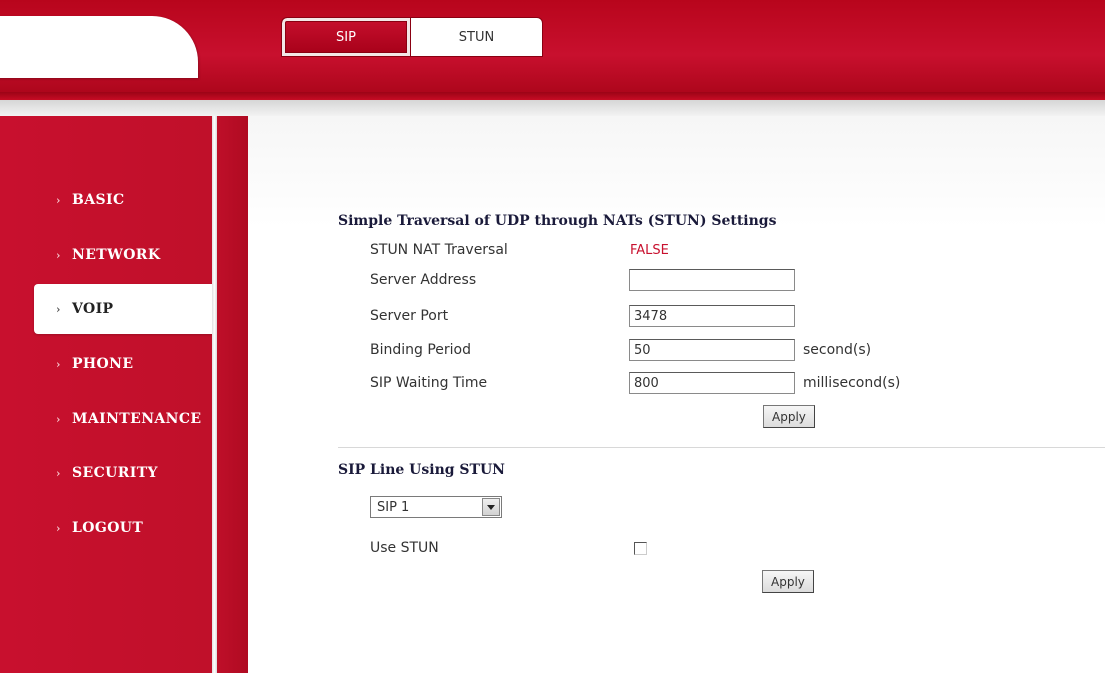  What do you see at coordinates (421, 470) in the screenshot?
I see `sip-line-title: SIP Line Using STUN` at bounding box center [421, 470].